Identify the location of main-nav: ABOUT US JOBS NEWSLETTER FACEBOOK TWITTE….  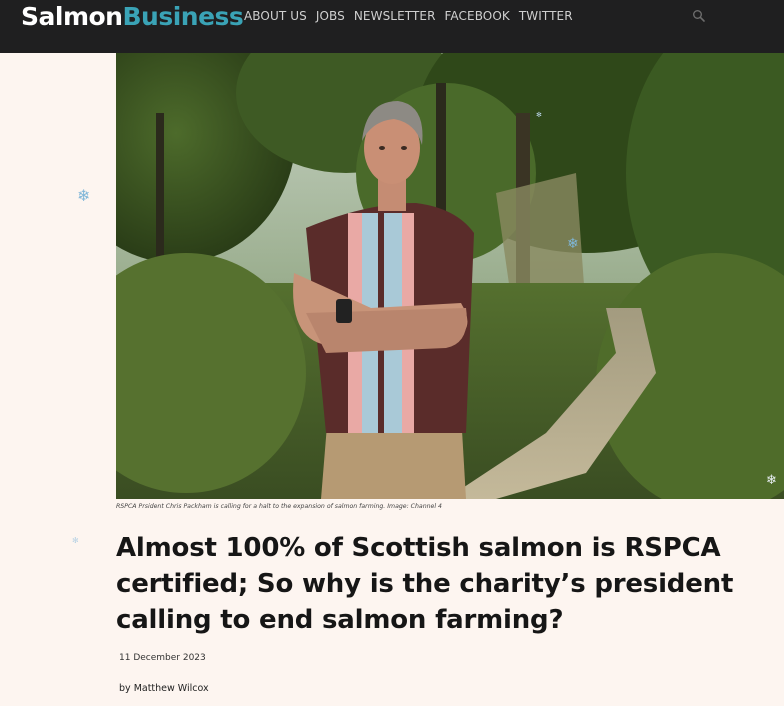
(413, 16).